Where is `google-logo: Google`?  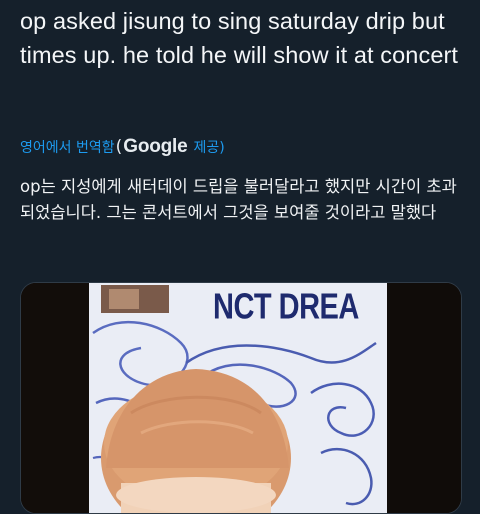
google-logo: Google is located at coordinates (155, 146).